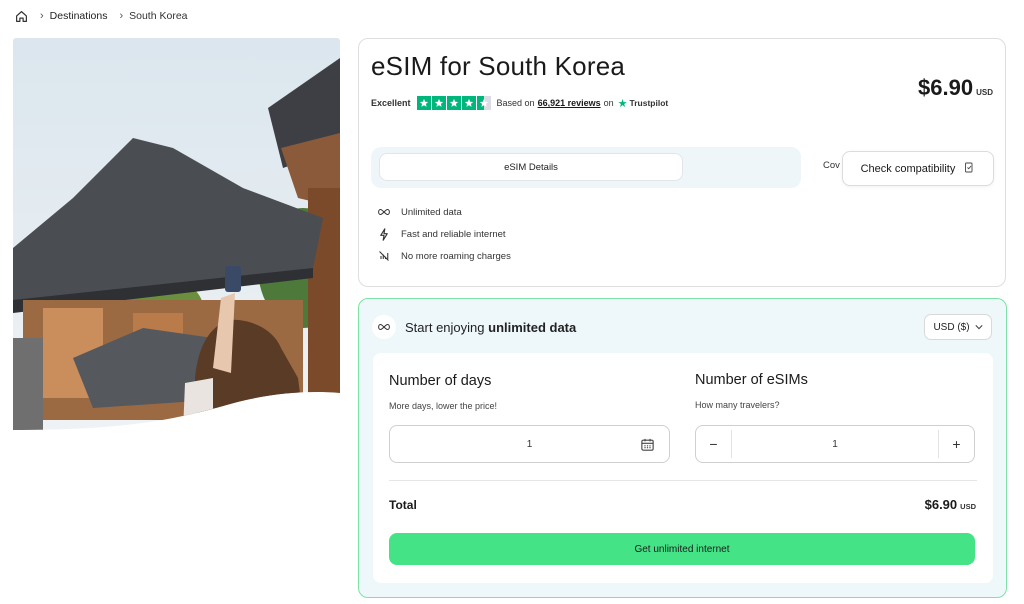 This screenshot has height=604, width=1024. I want to click on phone-check-icon, so click(969, 169).